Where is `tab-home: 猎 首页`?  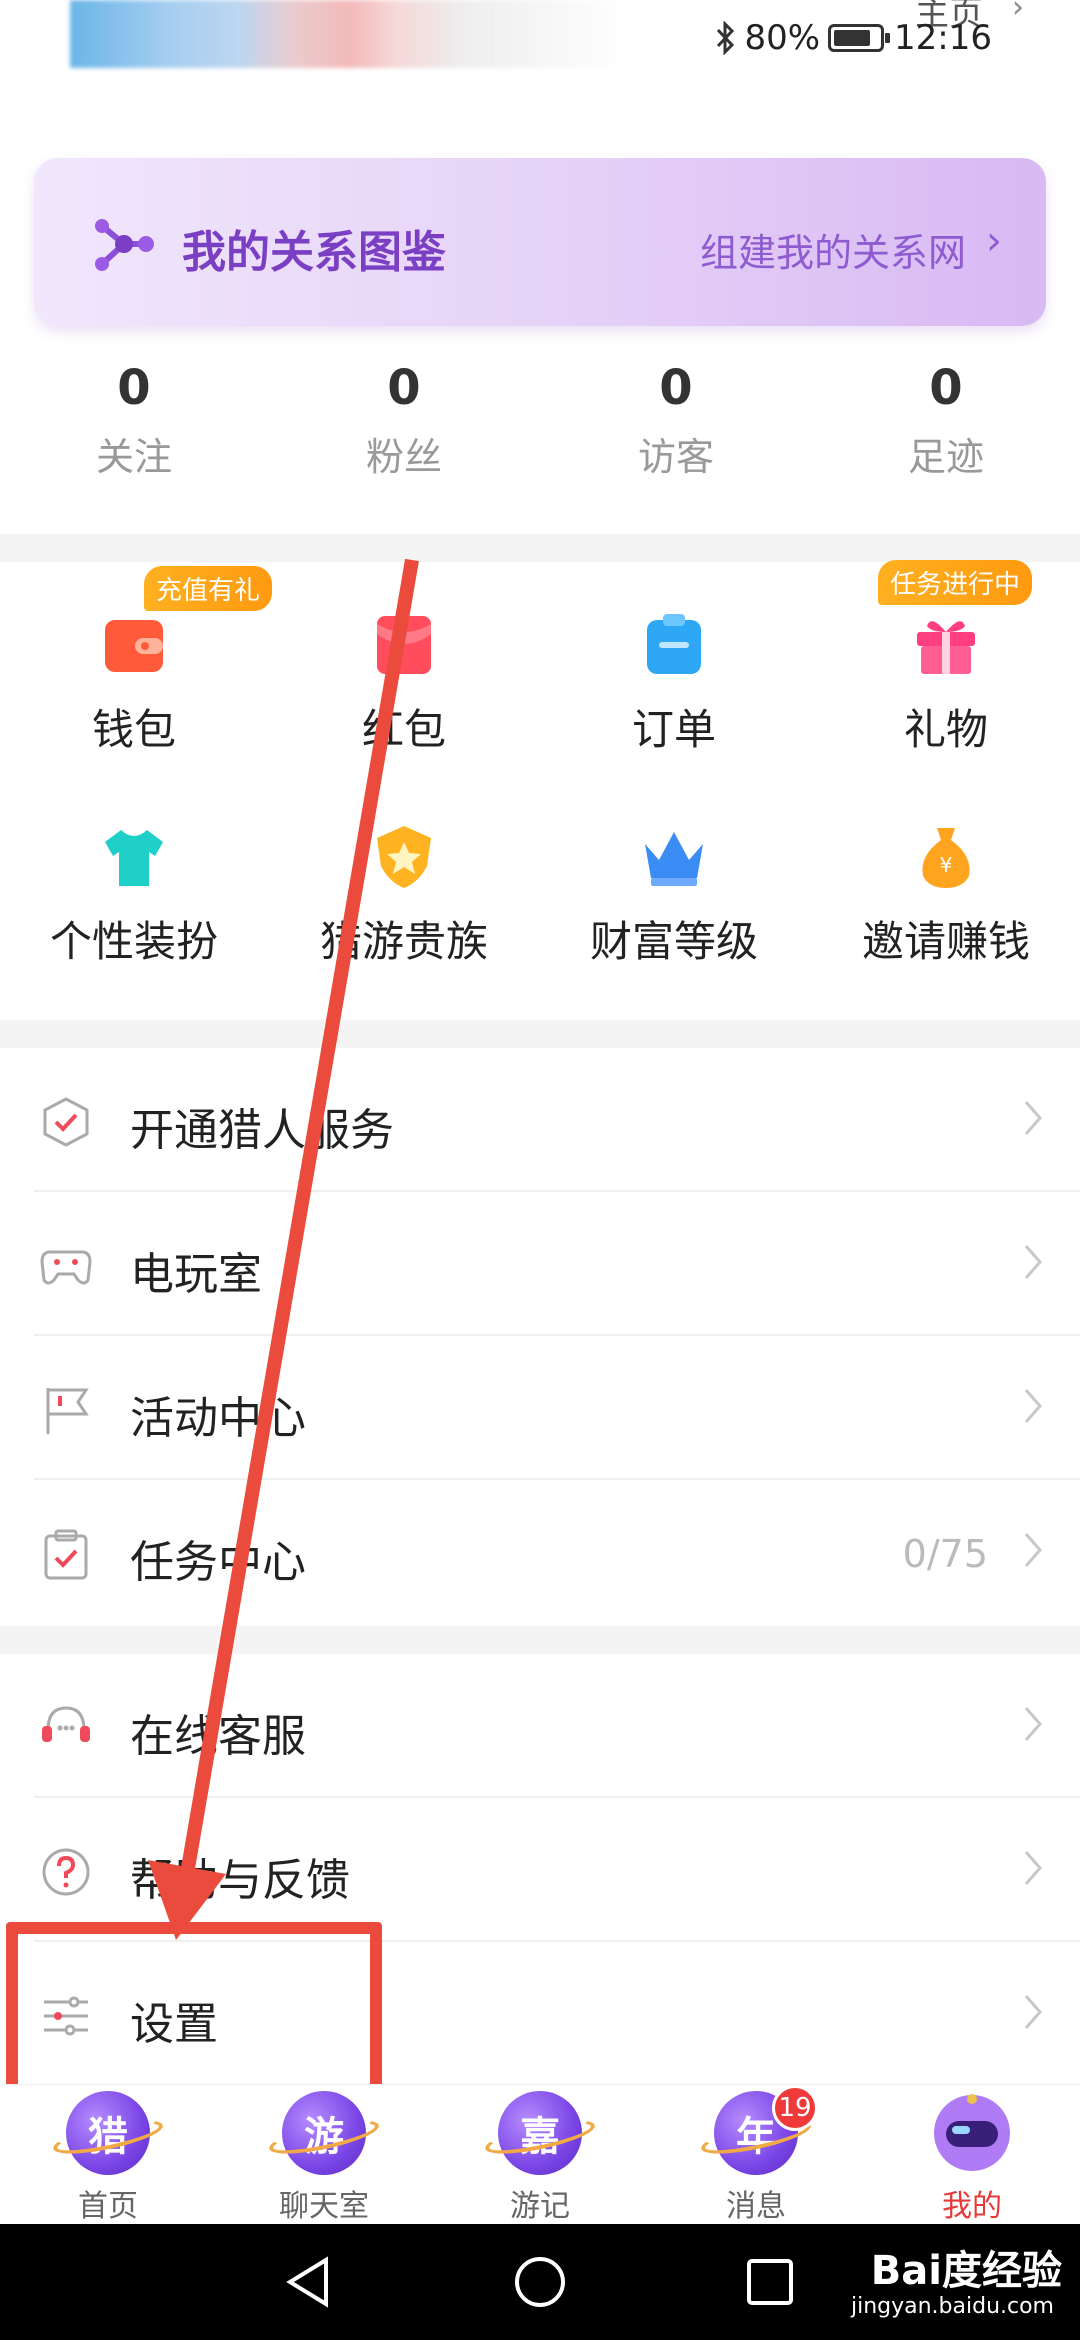 tab-home: 猎 首页 is located at coordinates (108, 2155).